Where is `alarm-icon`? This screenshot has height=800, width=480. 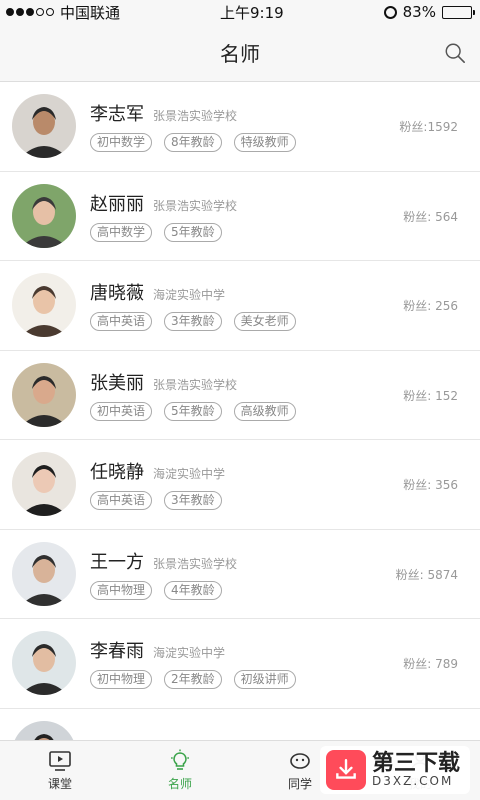
alarm-icon is located at coordinates (390, 12).